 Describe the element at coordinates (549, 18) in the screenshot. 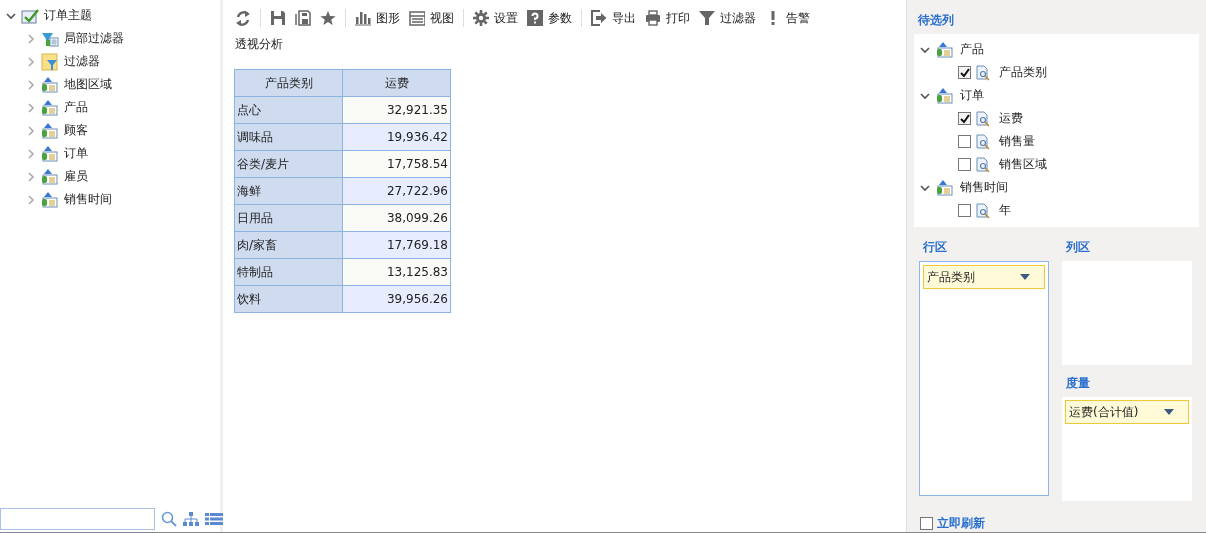

I see `toolbar-button: 参数` at that location.